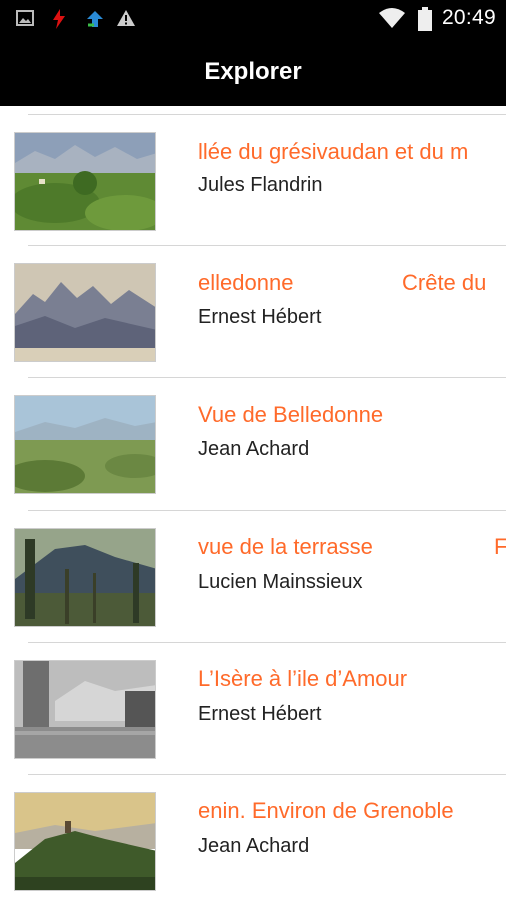 This screenshot has width=506, height=900. I want to click on title-clip: Vue de Belledonne, so click(352, 417).